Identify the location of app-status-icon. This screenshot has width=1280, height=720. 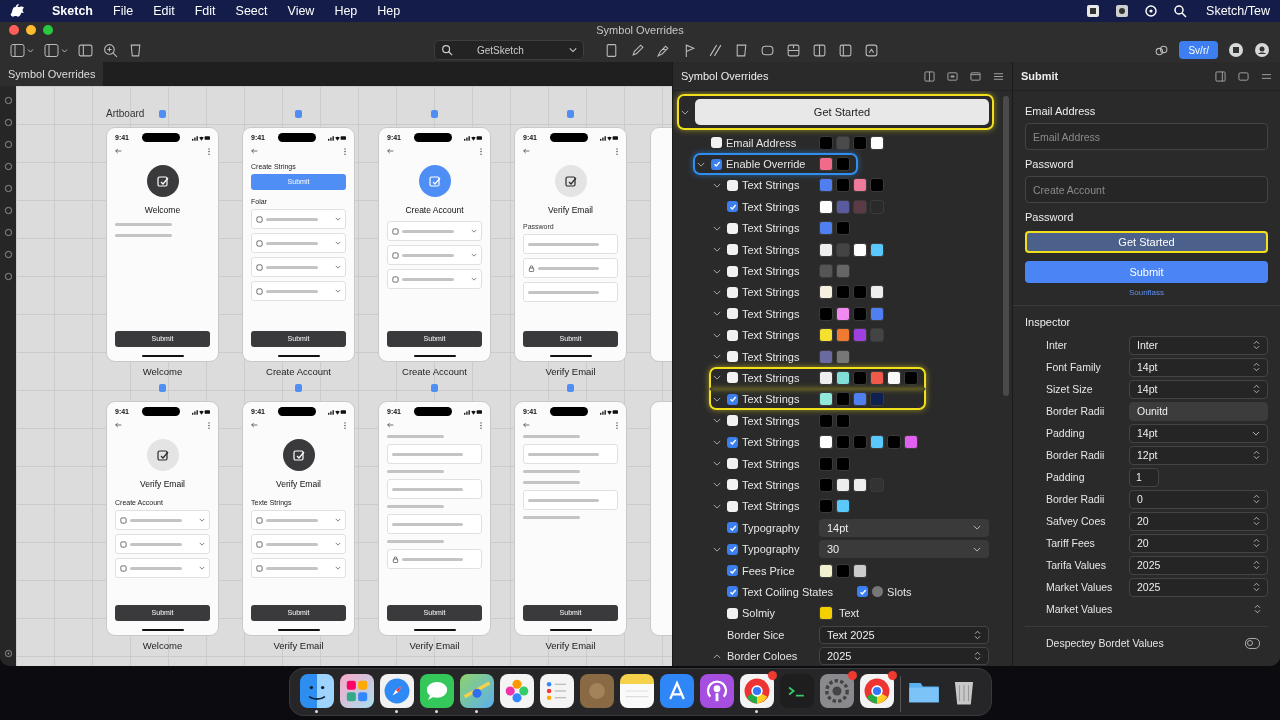
(1122, 11).